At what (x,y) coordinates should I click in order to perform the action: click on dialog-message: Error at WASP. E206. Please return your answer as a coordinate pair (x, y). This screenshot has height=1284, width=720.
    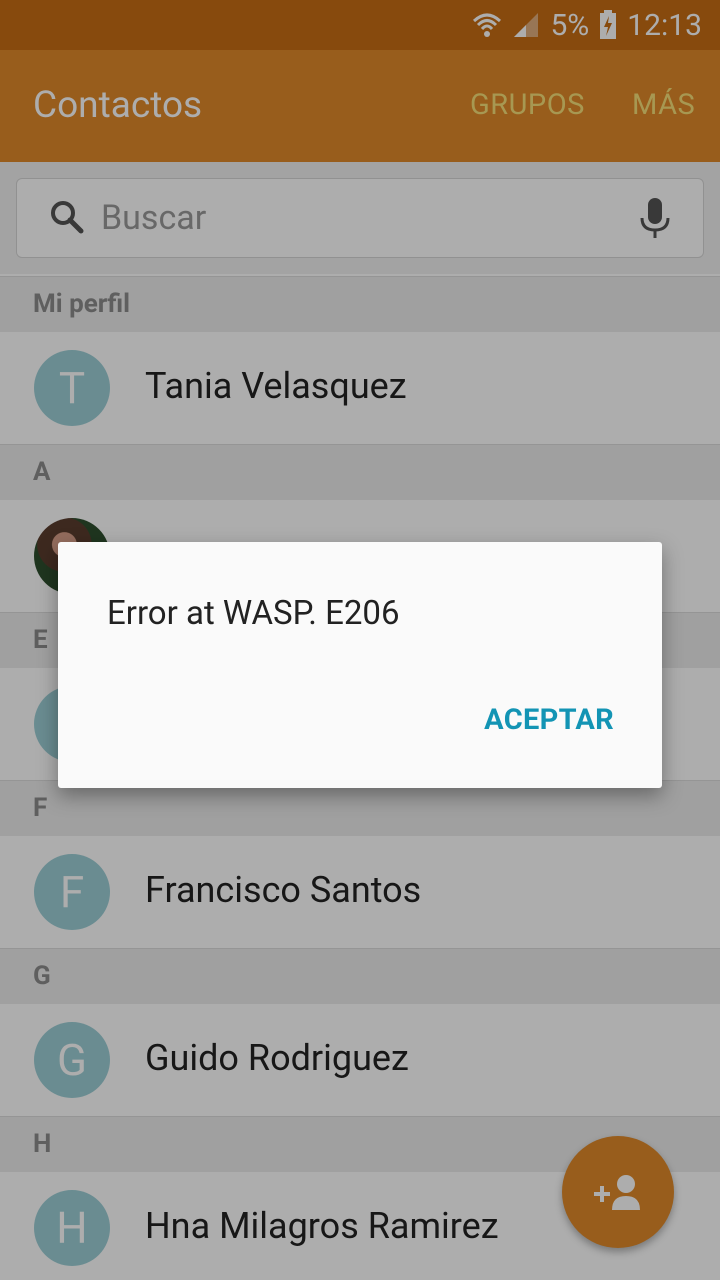
    Looking at the image, I should click on (253, 613).